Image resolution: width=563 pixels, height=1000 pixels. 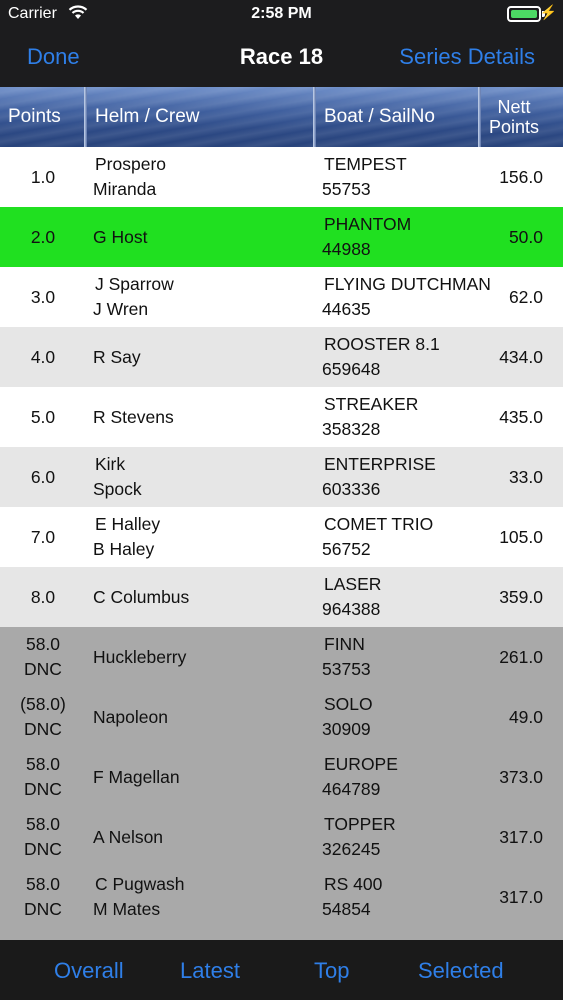 What do you see at coordinates (351, 609) in the screenshot?
I see `sail-number: 964388` at bounding box center [351, 609].